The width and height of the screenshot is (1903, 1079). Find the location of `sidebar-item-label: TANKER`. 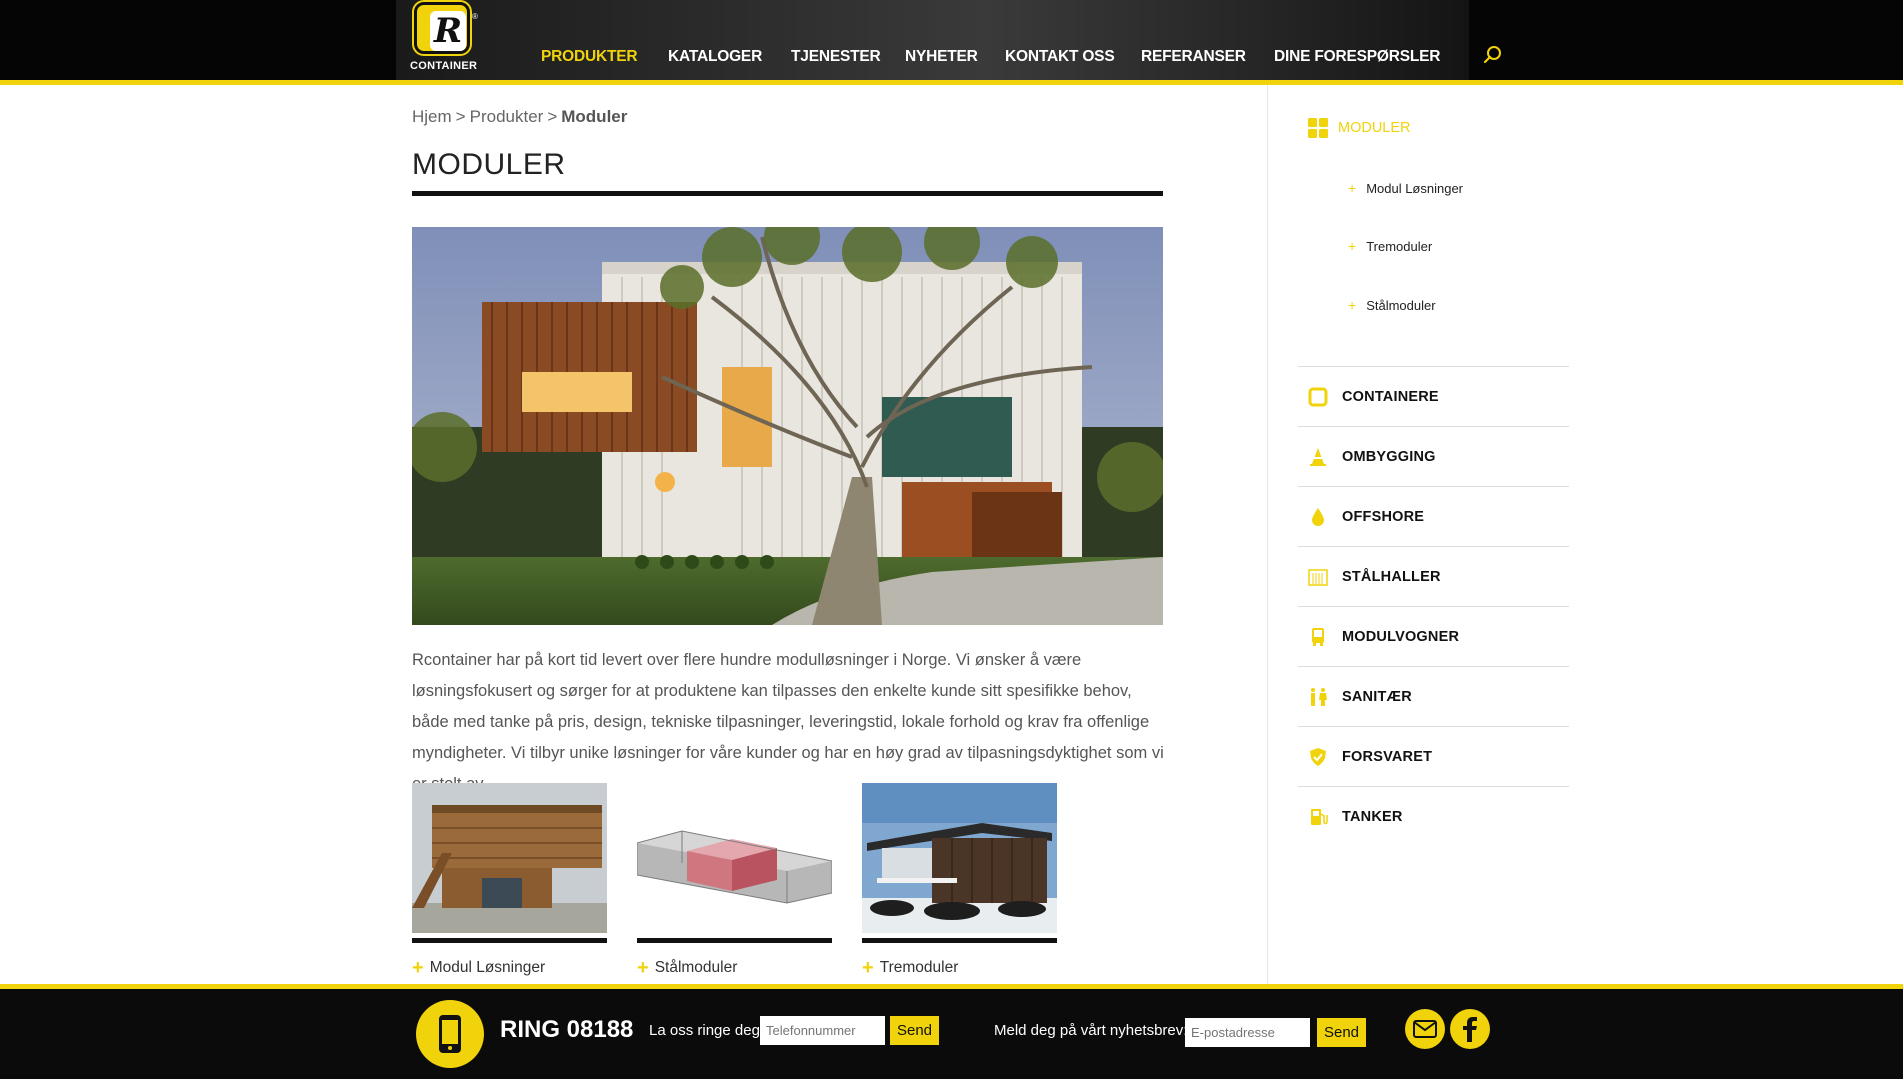

sidebar-item-label: TANKER is located at coordinates (1372, 816).